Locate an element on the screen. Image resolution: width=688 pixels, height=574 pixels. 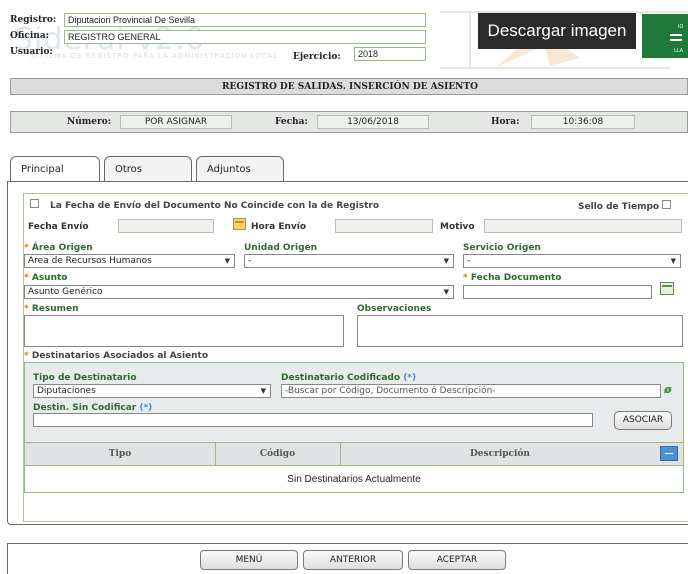
fecha-documento-label: * Fecha Documento is located at coordinates (512, 278).